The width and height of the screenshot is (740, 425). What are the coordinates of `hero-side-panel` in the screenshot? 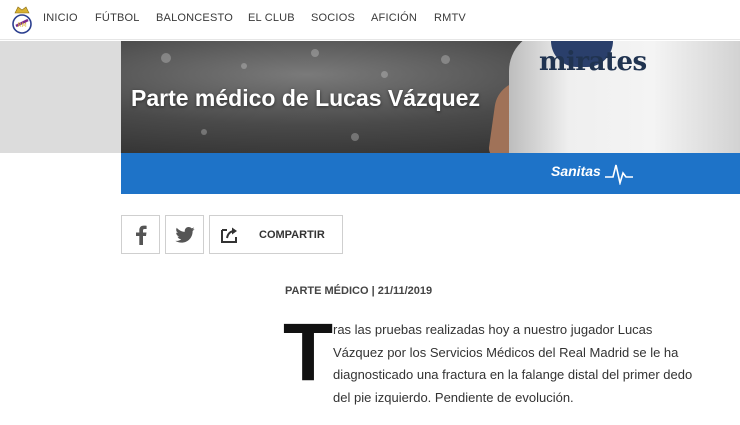 It's located at (61, 97).